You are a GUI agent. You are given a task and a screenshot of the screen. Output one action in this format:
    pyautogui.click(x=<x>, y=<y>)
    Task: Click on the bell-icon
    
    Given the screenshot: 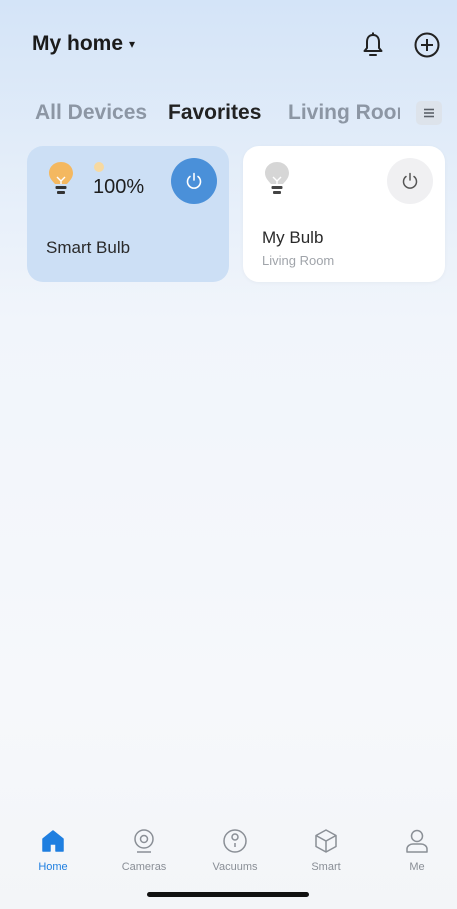 What is the action you would take?
    pyautogui.click(x=373, y=45)
    